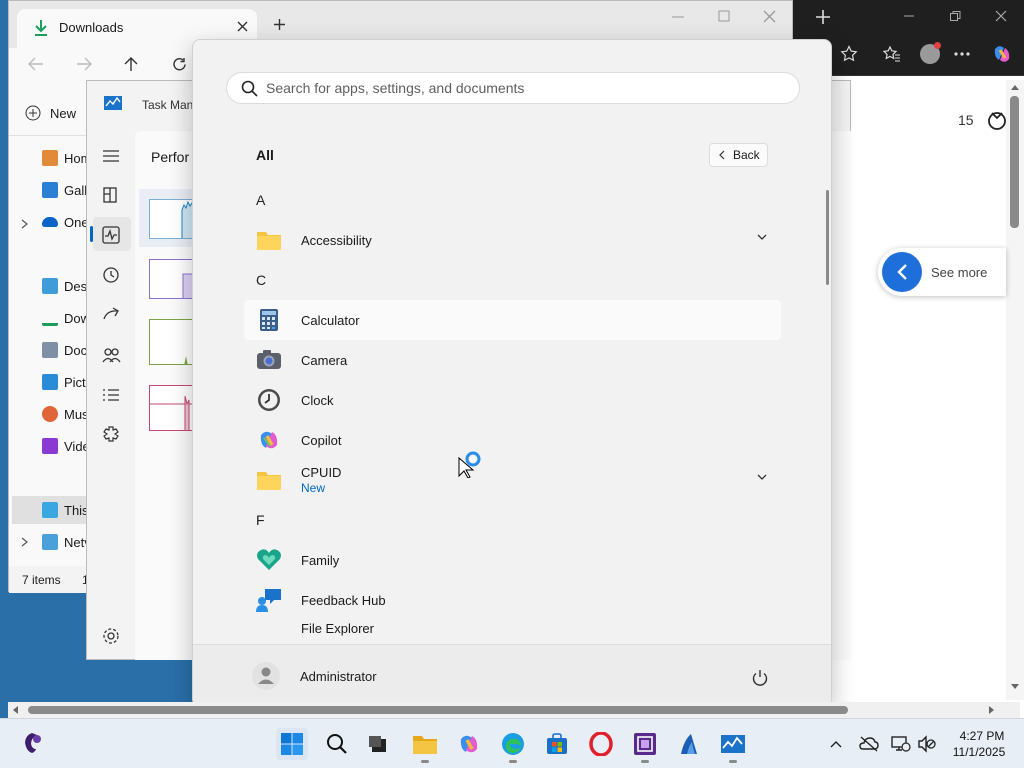 This screenshot has width=1024, height=768. I want to click on app-name: Calculator, so click(330, 320).